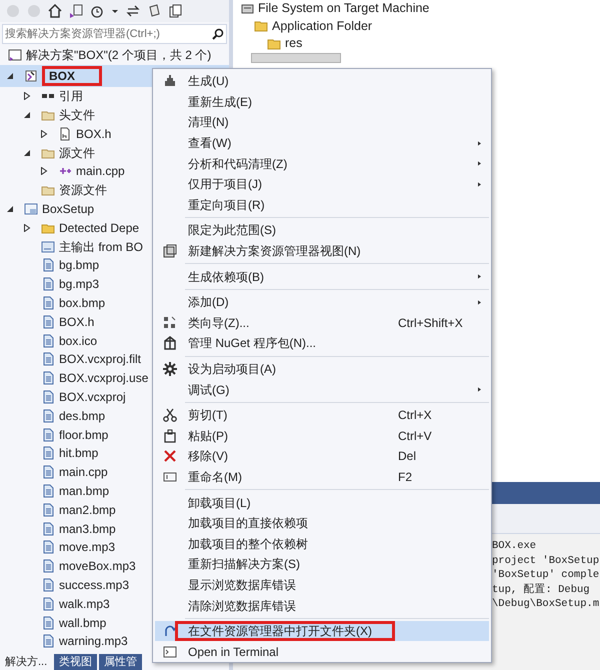 The image size is (600, 670). Describe the element at coordinates (82, 623) in the screenshot. I see `tree-item: wall.bmp` at that location.